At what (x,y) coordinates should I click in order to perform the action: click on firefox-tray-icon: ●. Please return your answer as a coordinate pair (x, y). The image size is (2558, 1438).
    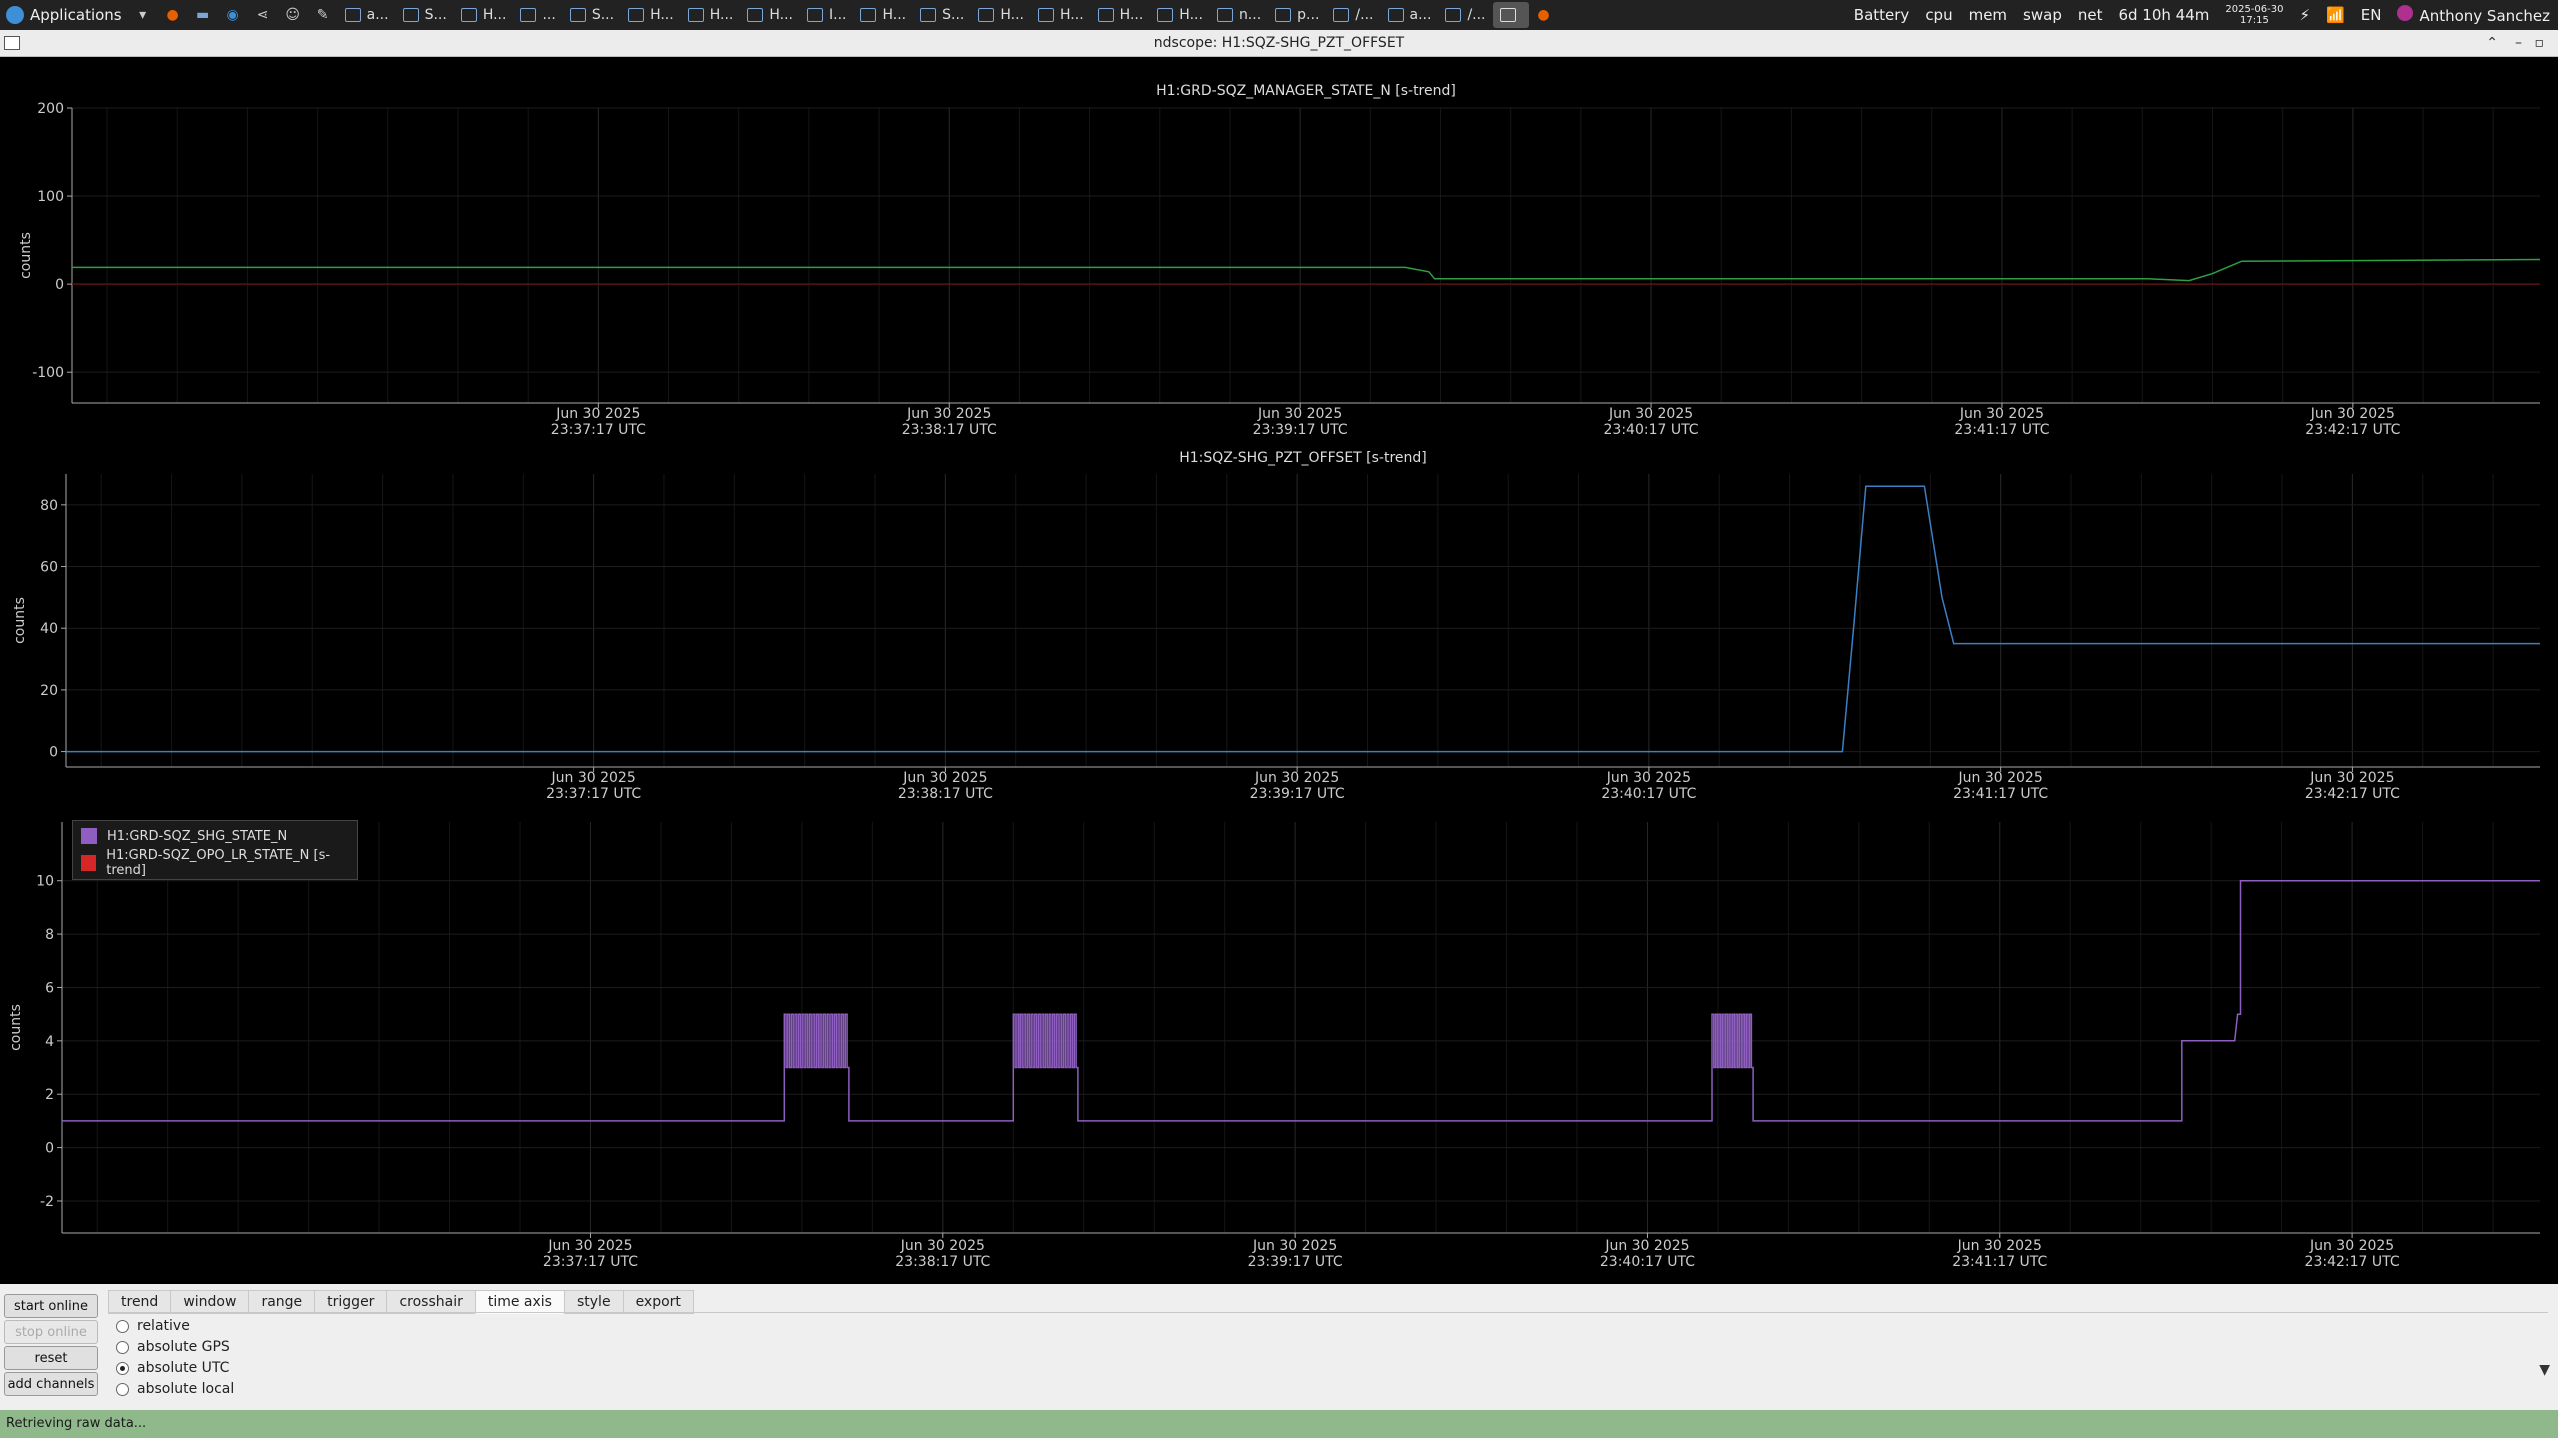
    Looking at the image, I should click on (1544, 15).